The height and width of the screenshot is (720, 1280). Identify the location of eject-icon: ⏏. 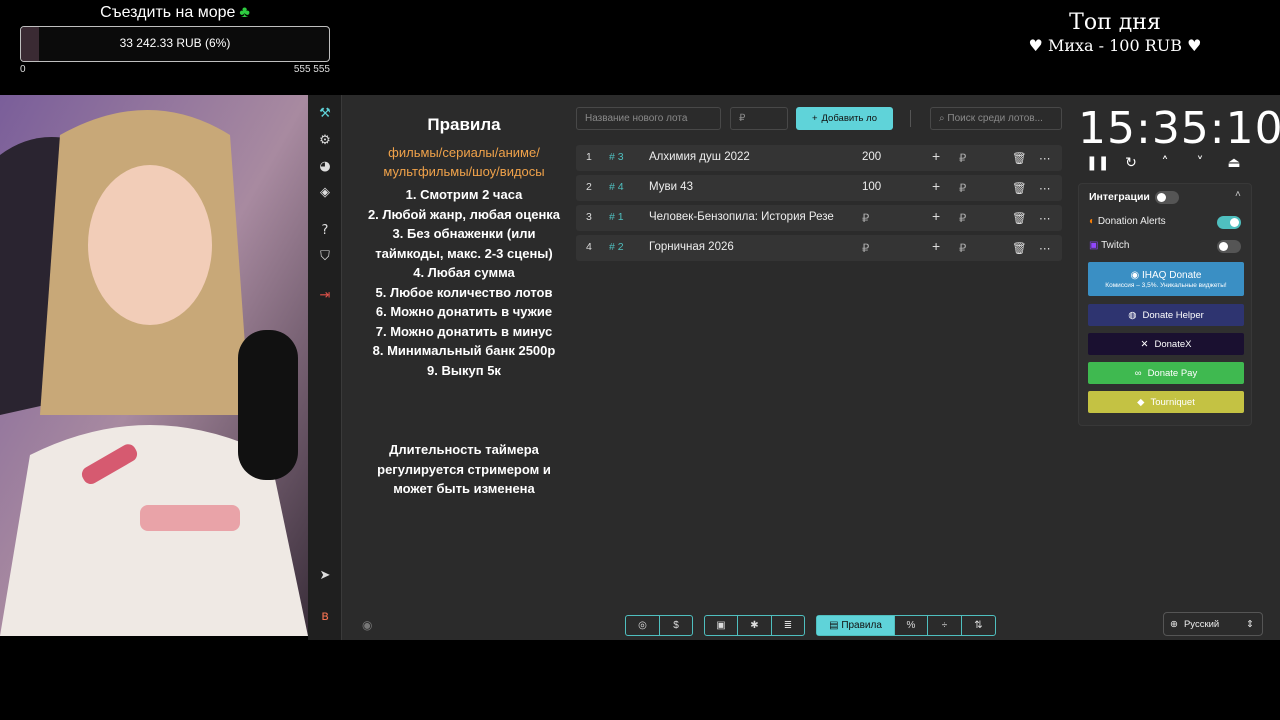
(1234, 163).